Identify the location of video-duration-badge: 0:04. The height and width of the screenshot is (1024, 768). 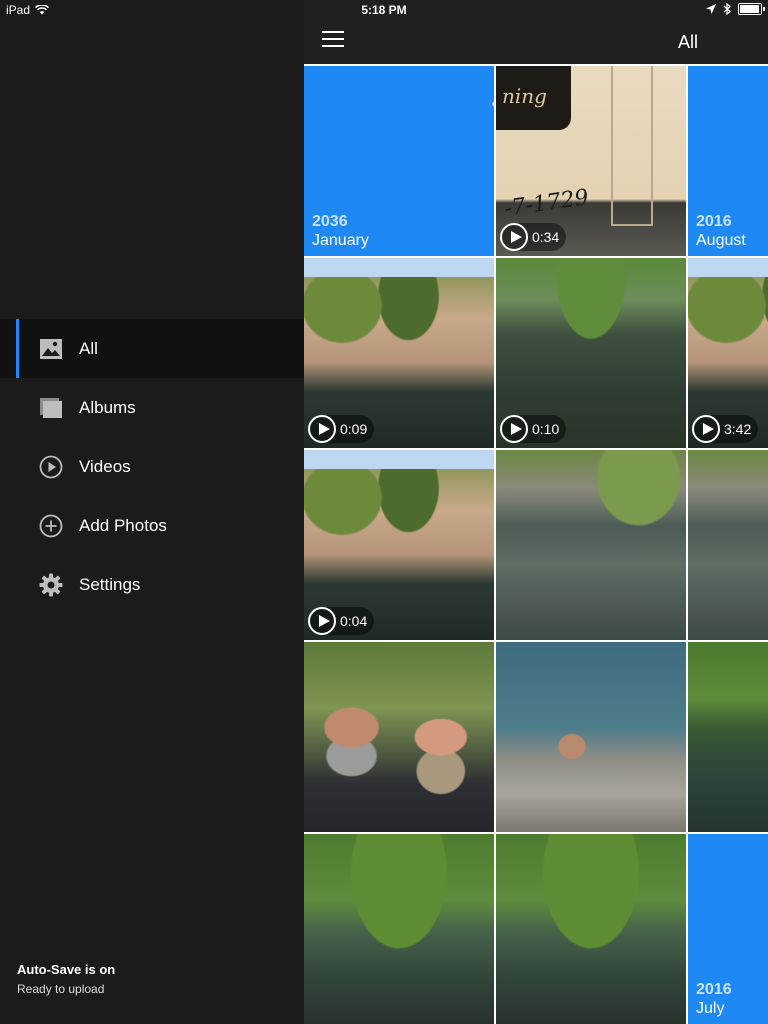
(341, 621).